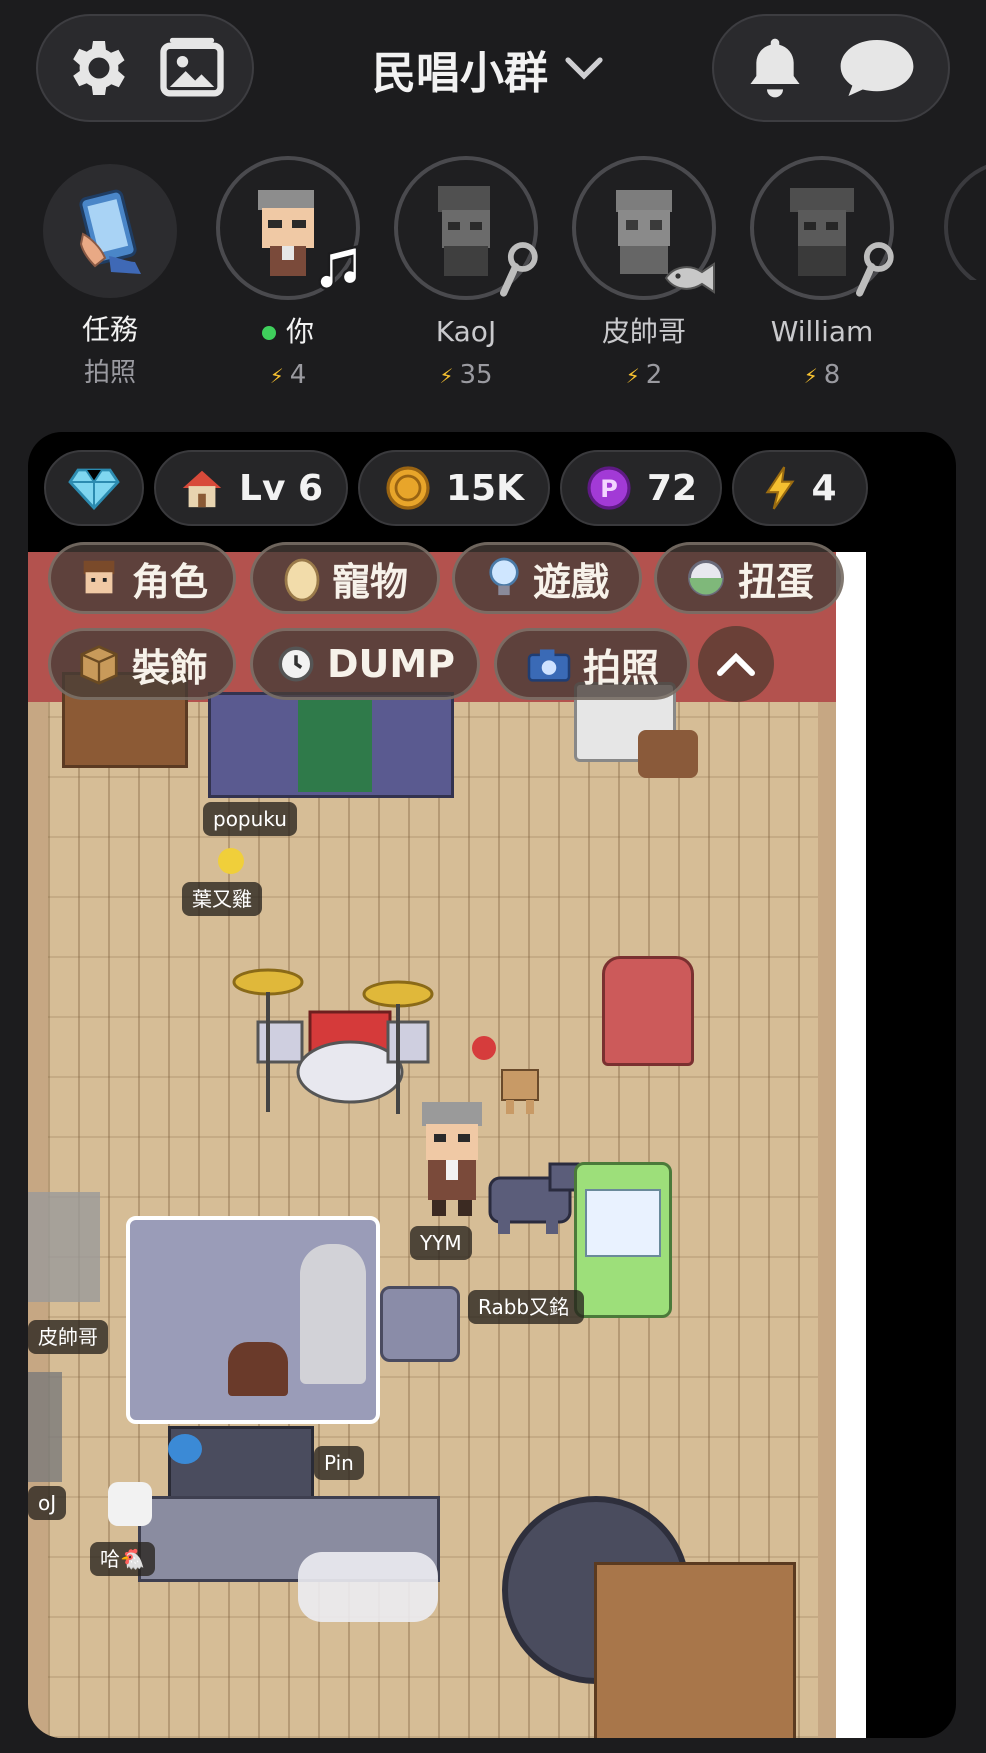 The width and height of the screenshot is (986, 1753). Describe the element at coordinates (522, 1089) in the screenshot. I see `dog-pet` at that location.